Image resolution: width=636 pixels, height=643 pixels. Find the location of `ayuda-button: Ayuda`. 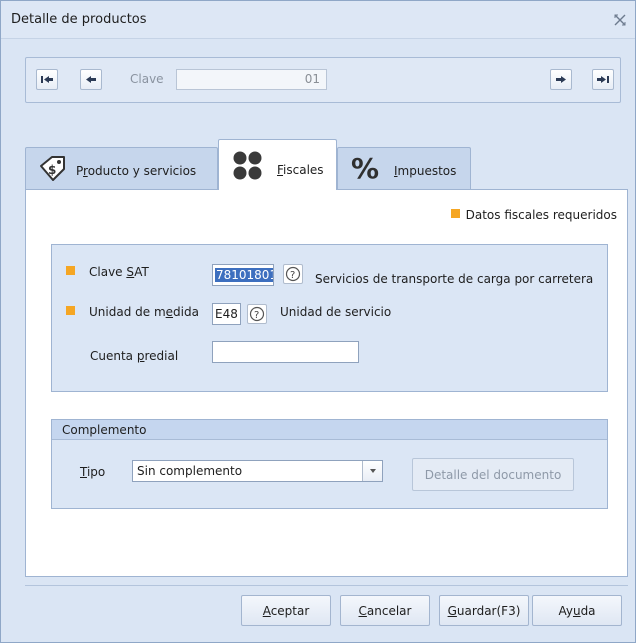

ayuda-button: Ayuda is located at coordinates (577, 610).